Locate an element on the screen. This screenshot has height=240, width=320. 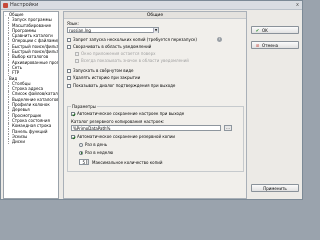
tree-item-label: Просмотрщик is located at coordinates (27, 115).